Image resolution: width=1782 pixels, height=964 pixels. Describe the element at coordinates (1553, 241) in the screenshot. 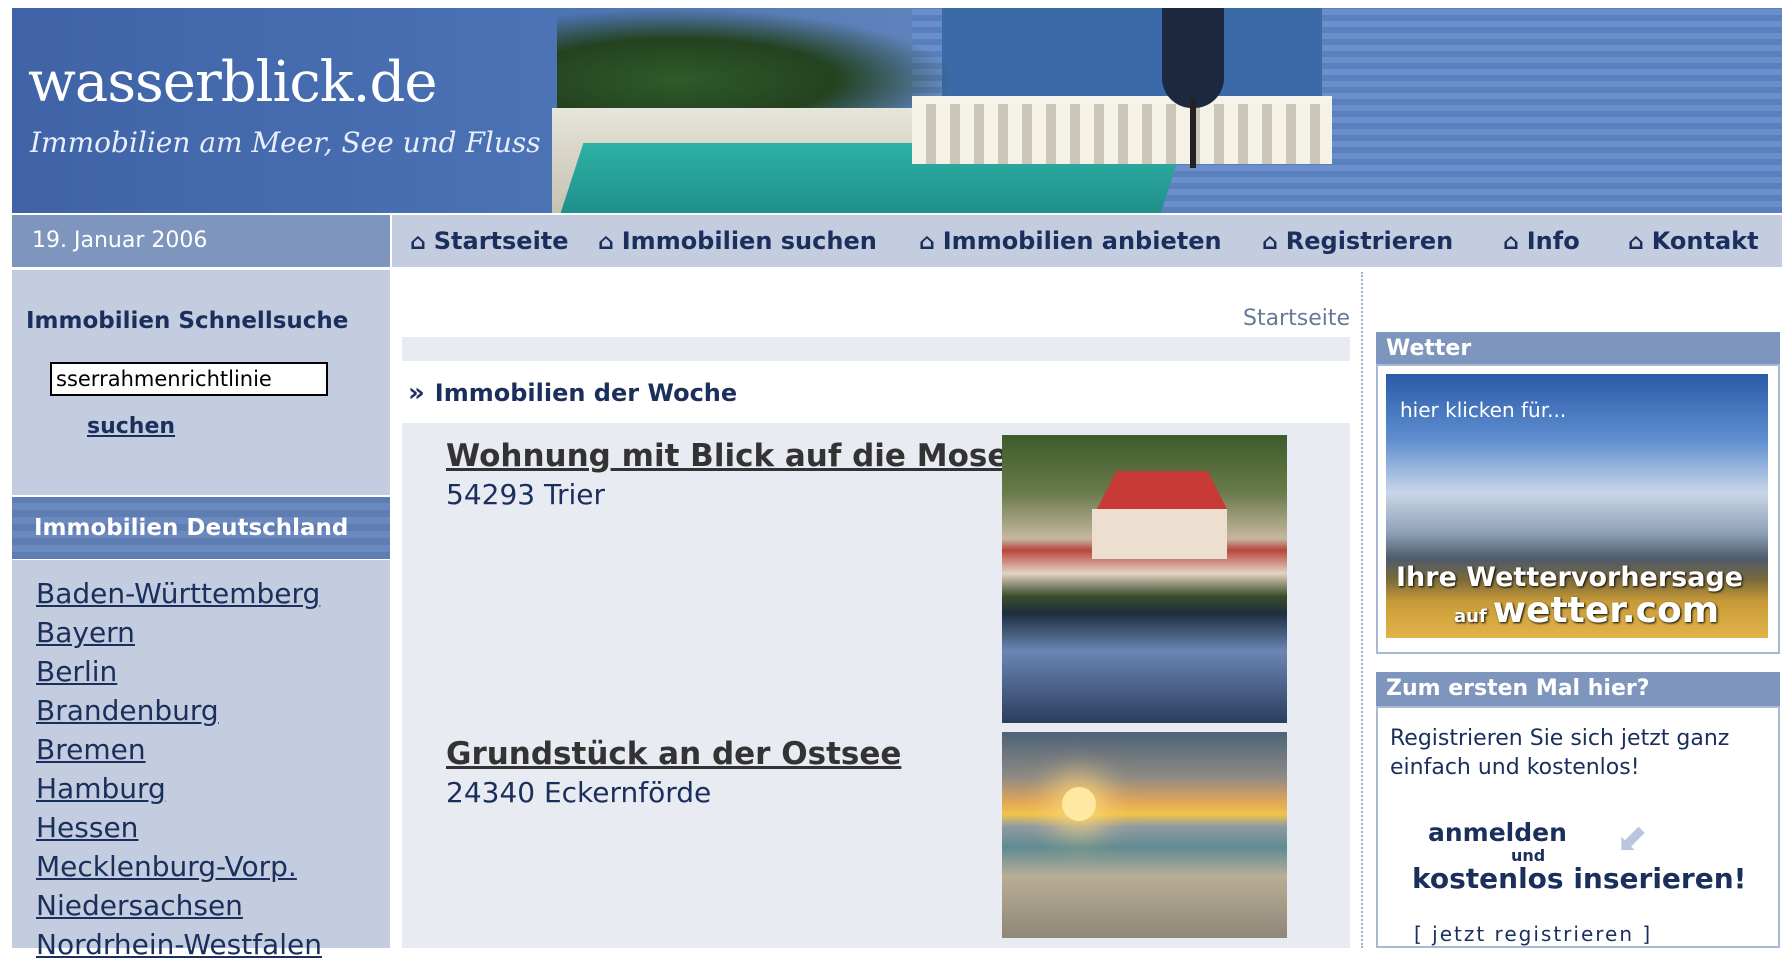

I see `nav-label: Info` at that location.